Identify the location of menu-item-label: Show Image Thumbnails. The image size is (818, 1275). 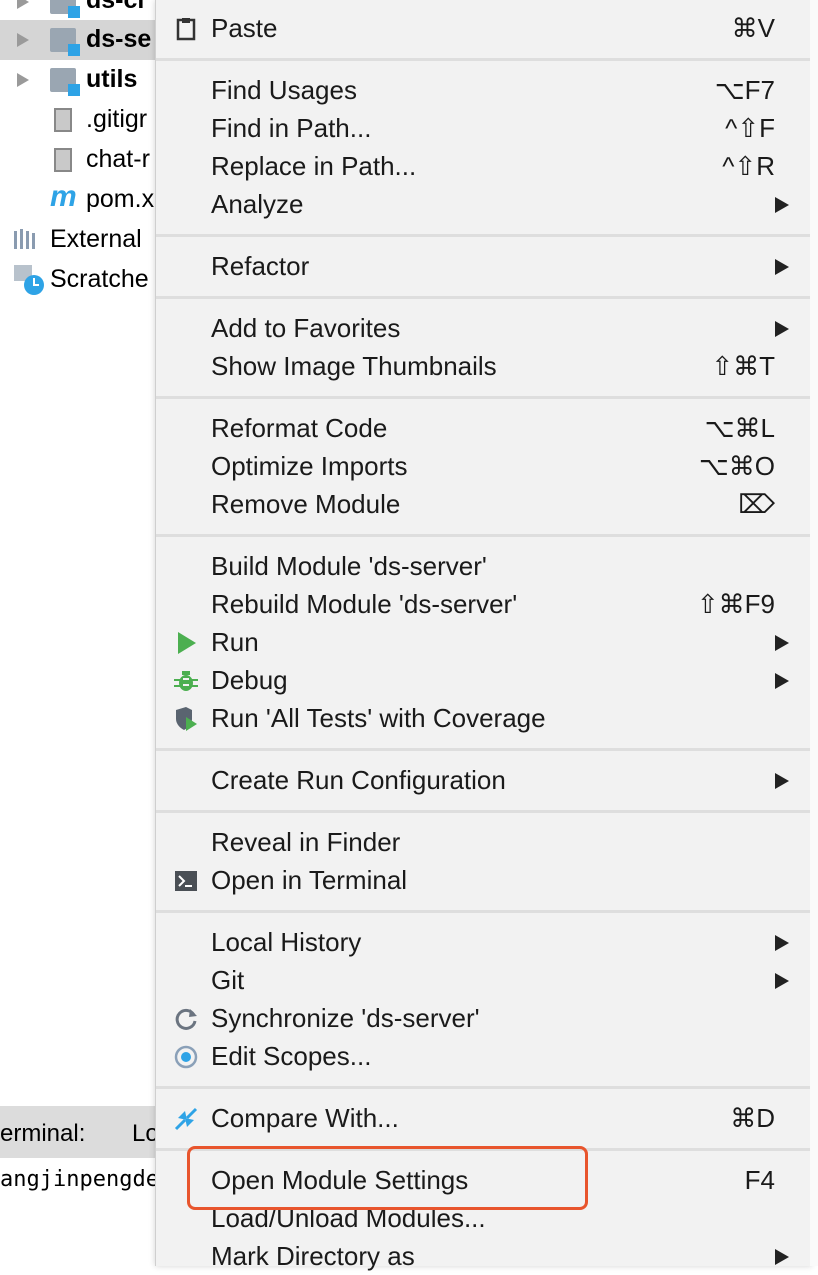
(354, 366).